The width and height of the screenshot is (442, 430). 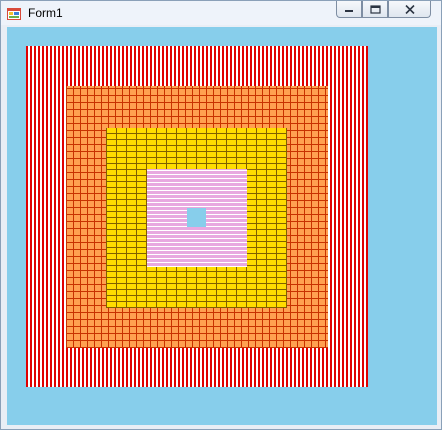 I want to click on app-icon, so click(x=14, y=14).